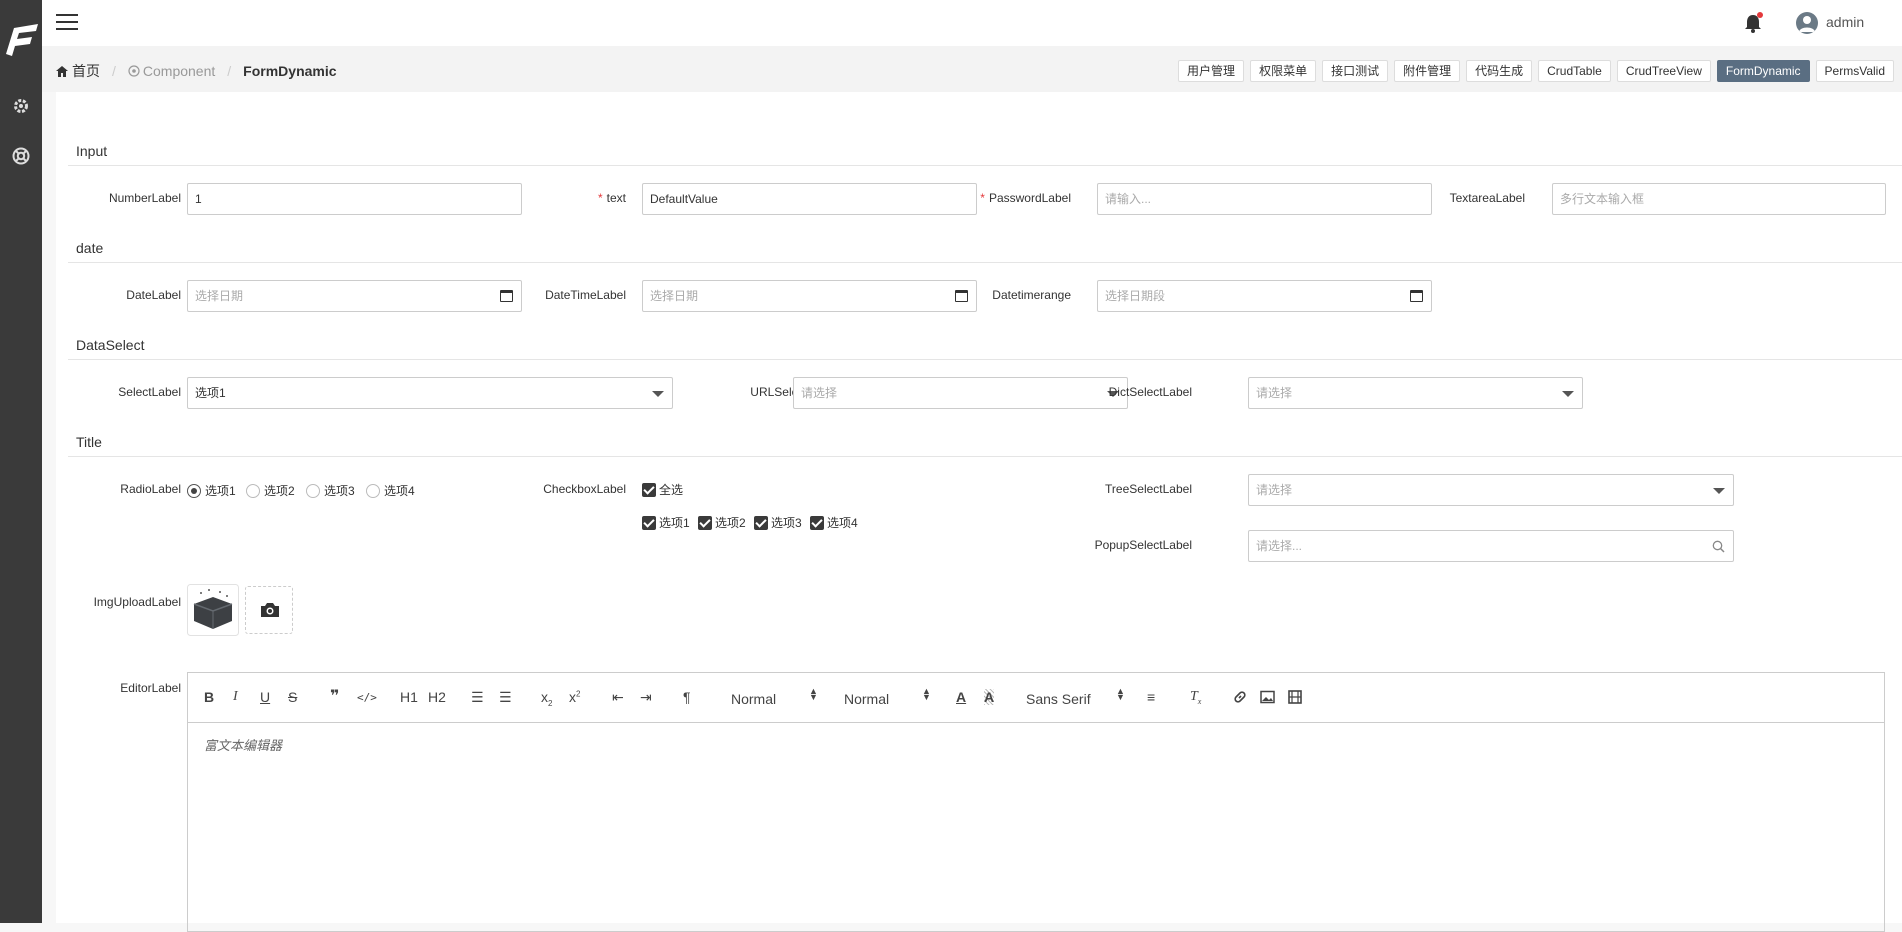 This screenshot has width=1902, height=932. What do you see at coordinates (21, 461) in the screenshot?
I see `sidebar` at bounding box center [21, 461].